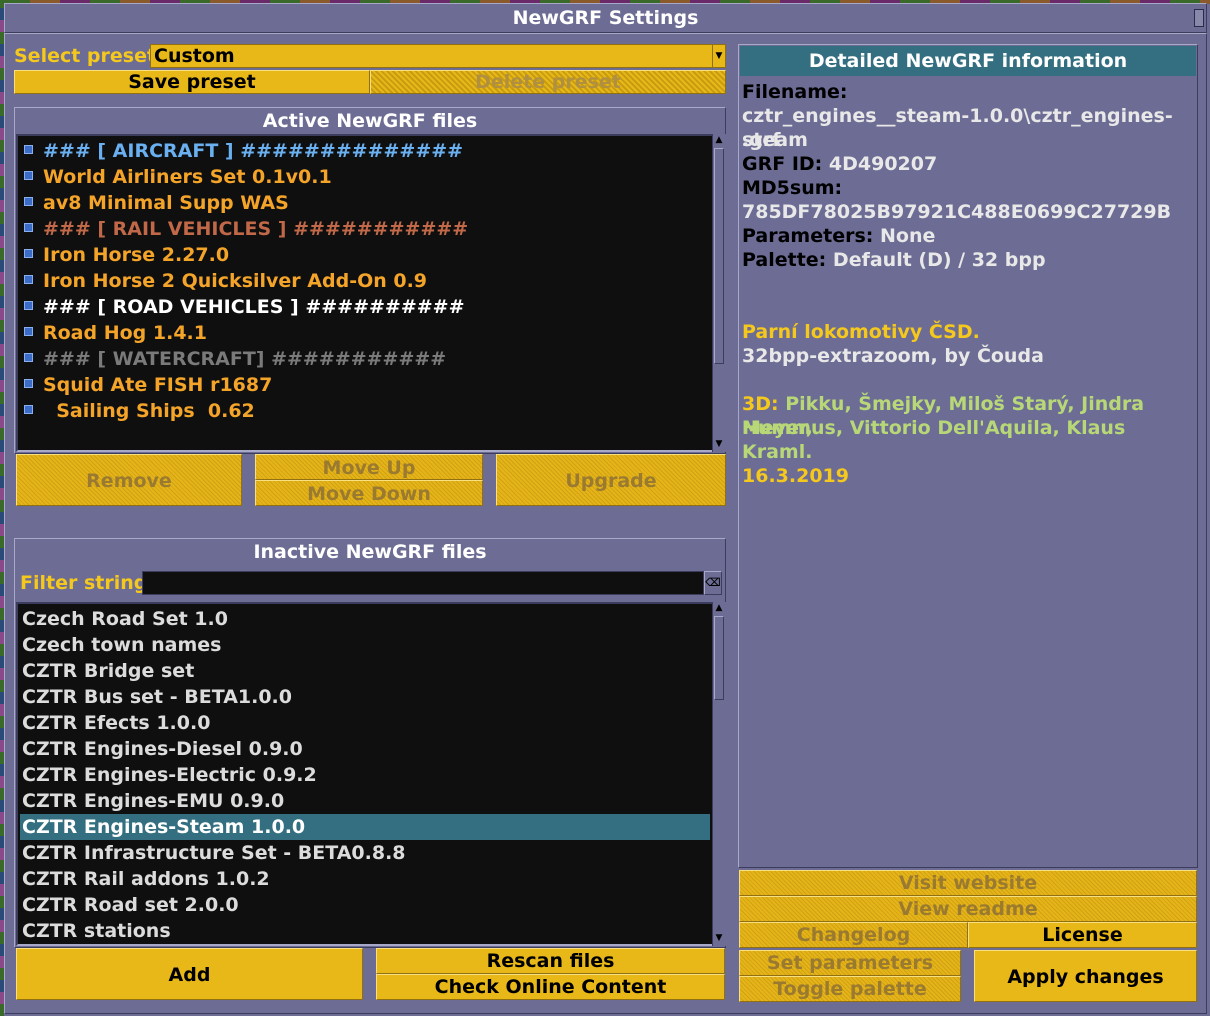 This screenshot has height=1016, width=1210. Describe the element at coordinates (365, 827) in the screenshot. I see `inactive-list-item-selected: CZTR Engines-Steam 1.0.0` at that location.